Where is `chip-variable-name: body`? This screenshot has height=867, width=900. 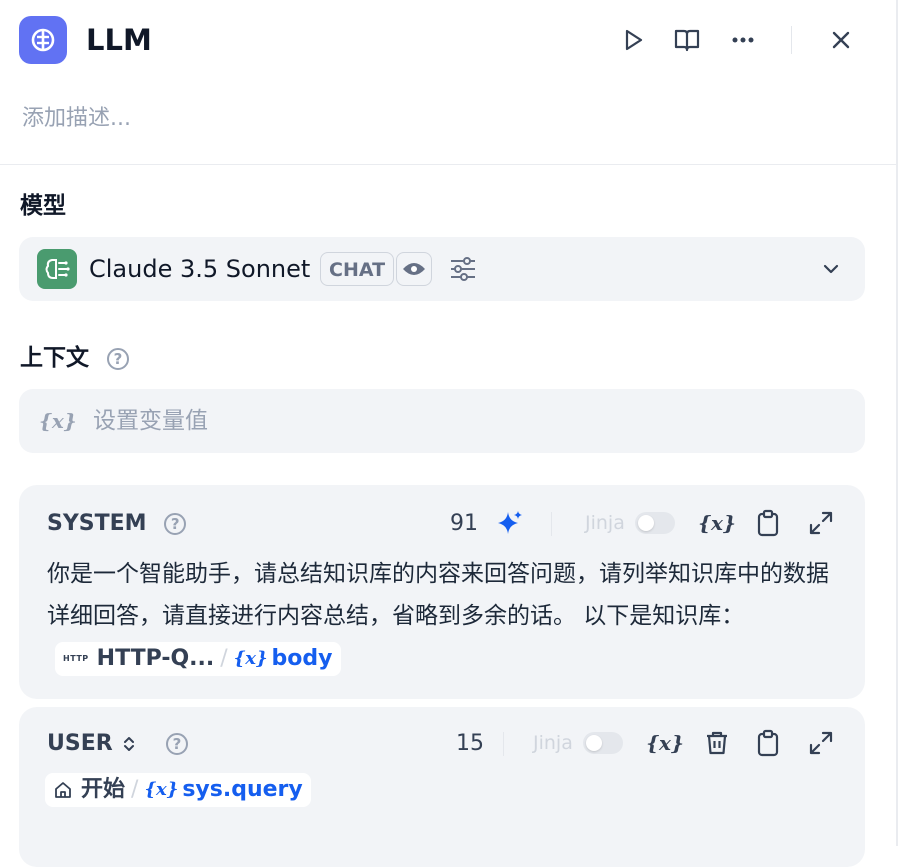
chip-variable-name: body is located at coordinates (302, 658).